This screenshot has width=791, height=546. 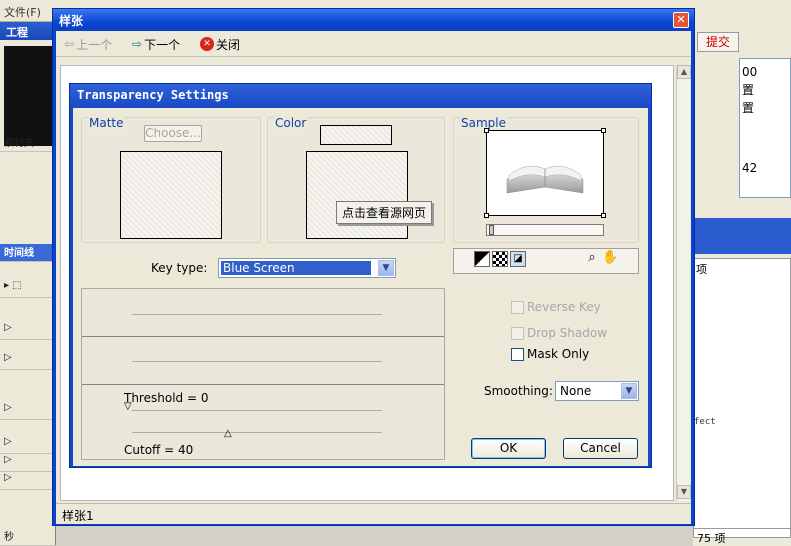 I want to click on right-list: 00 置 置 42, so click(x=765, y=128).